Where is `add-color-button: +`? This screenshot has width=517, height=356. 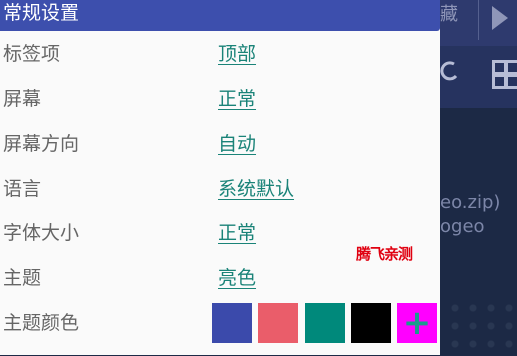 add-color-button: + is located at coordinates (417, 323).